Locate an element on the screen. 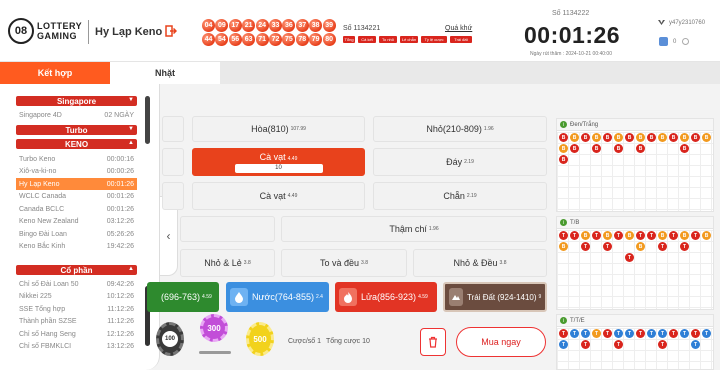 The image size is (720, 370). sidebar-item: Bingo Đài Loan 05:26:26 is located at coordinates (76, 234).